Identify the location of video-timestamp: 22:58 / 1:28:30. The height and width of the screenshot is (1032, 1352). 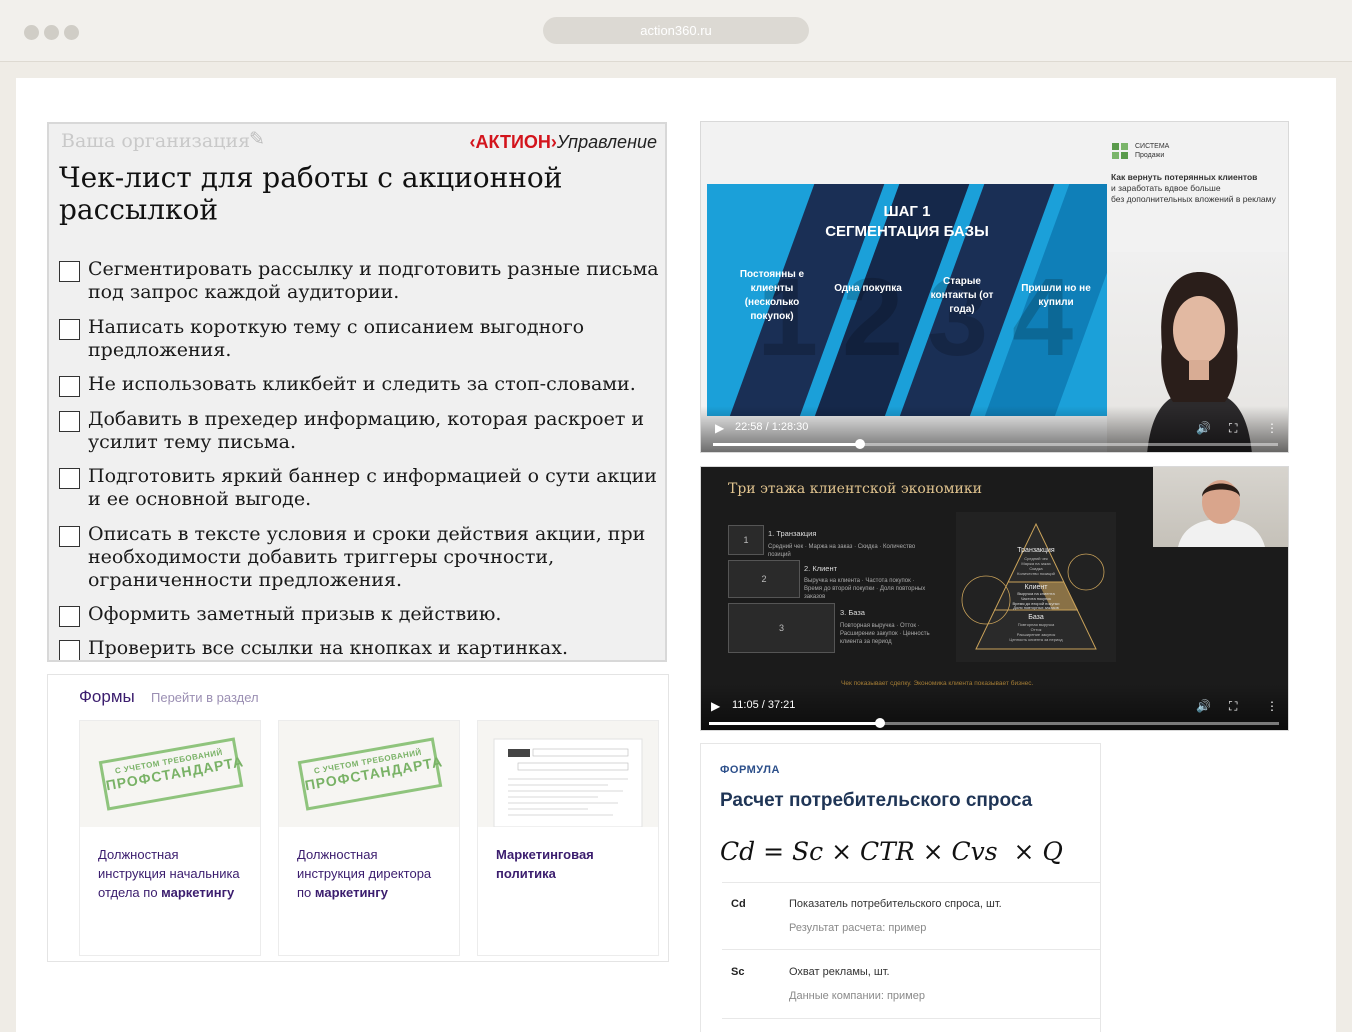
(772, 427).